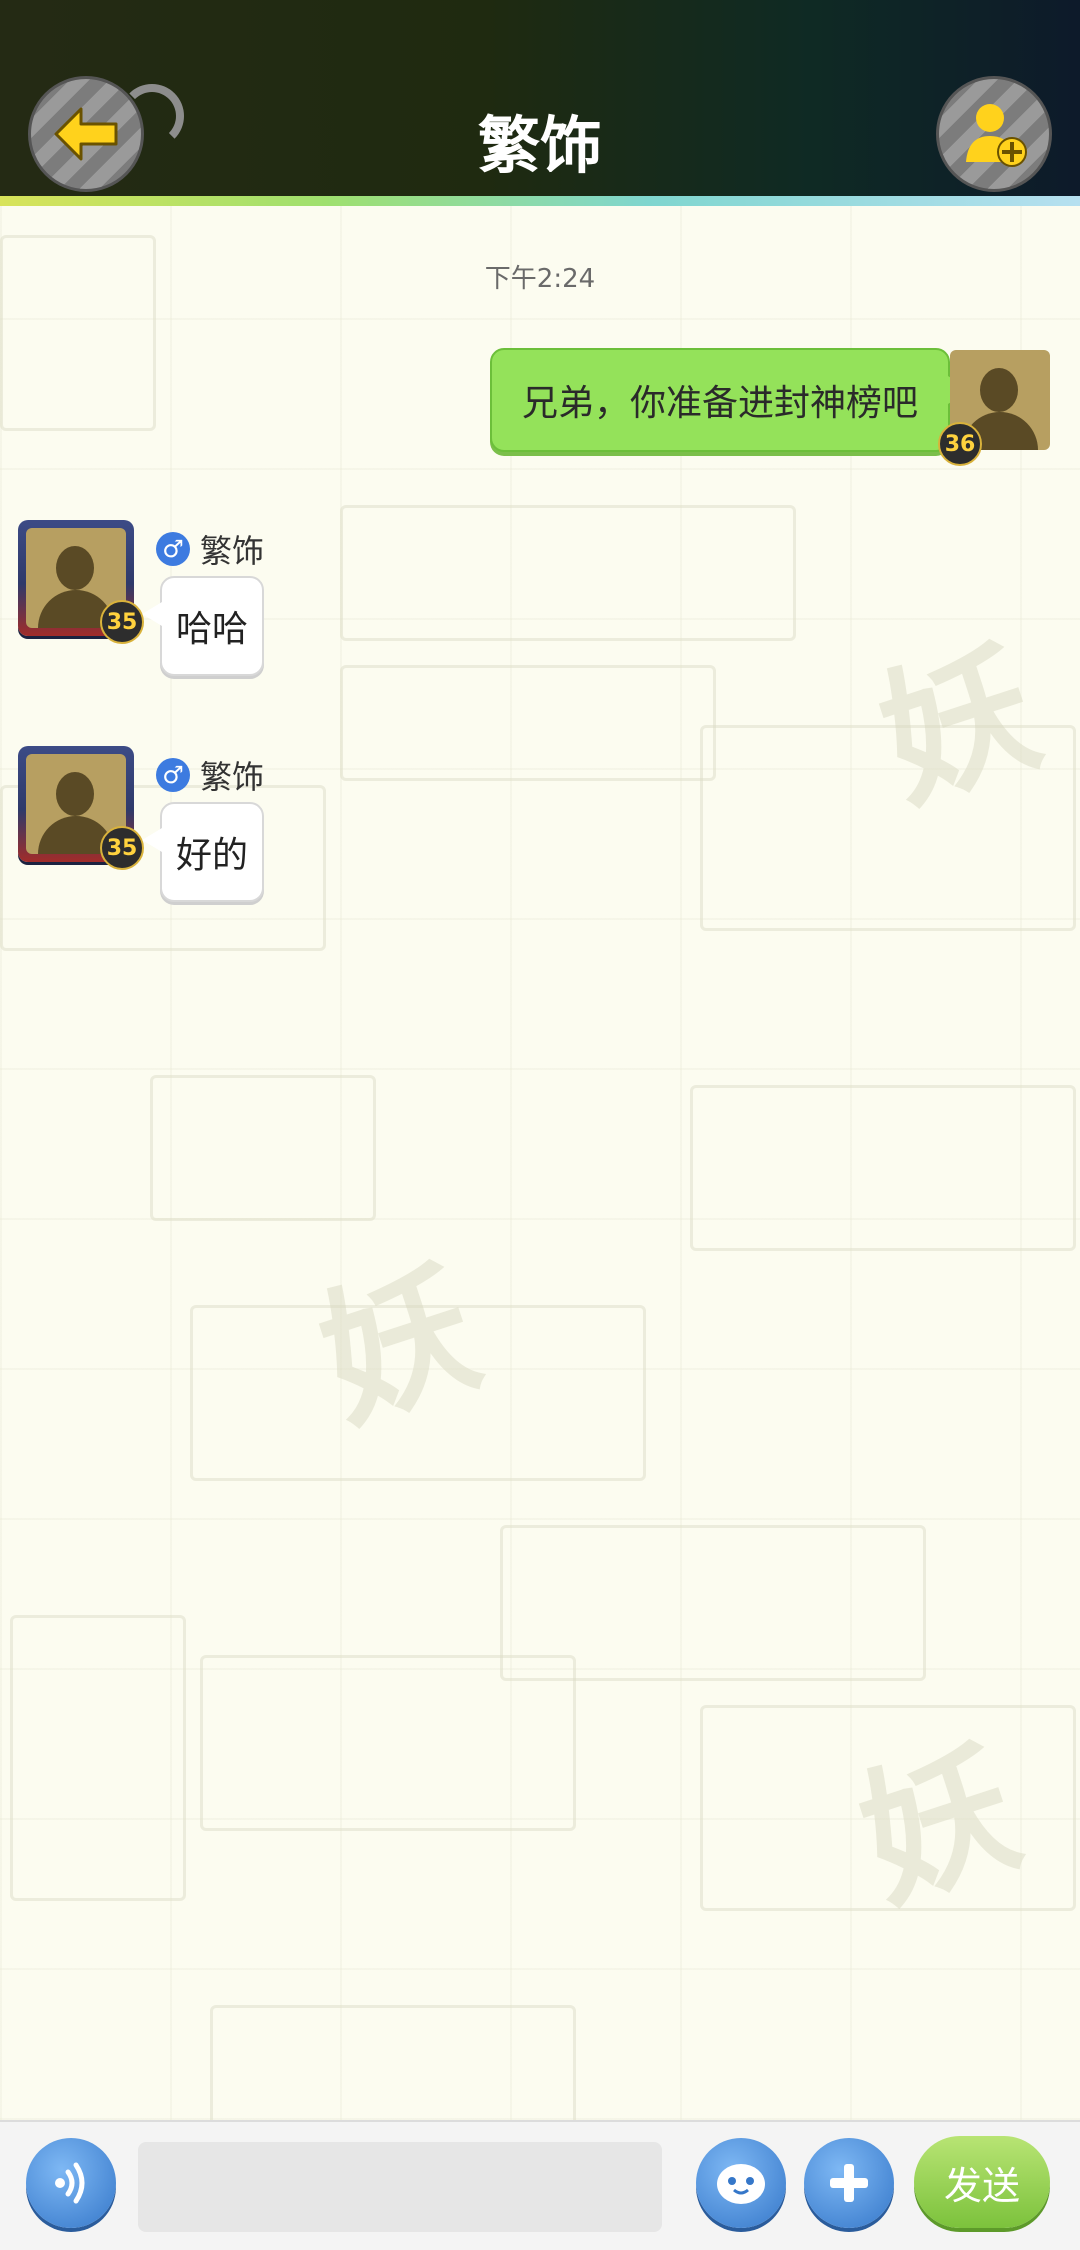 This screenshot has width=1080, height=2250. I want to click on add-friend-button, so click(994, 134).